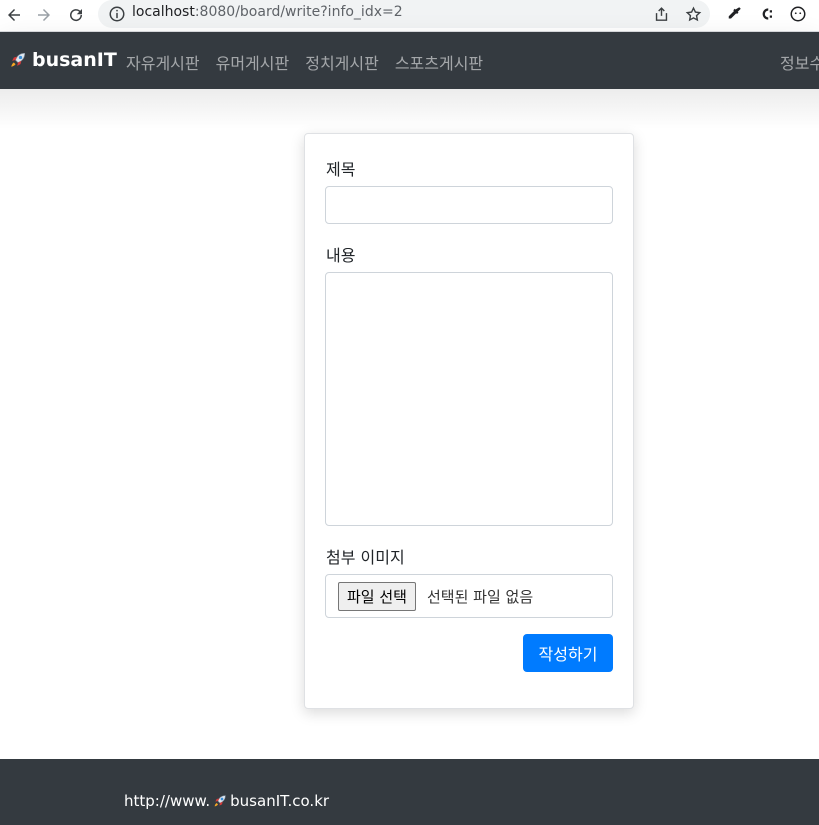 The height and width of the screenshot is (825, 819). Describe the element at coordinates (74, 60) in the screenshot. I see `brand-text: busanIT` at that location.